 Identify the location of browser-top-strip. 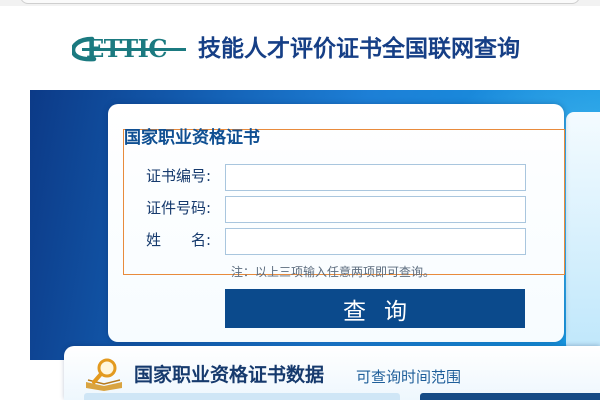
(300, 3).